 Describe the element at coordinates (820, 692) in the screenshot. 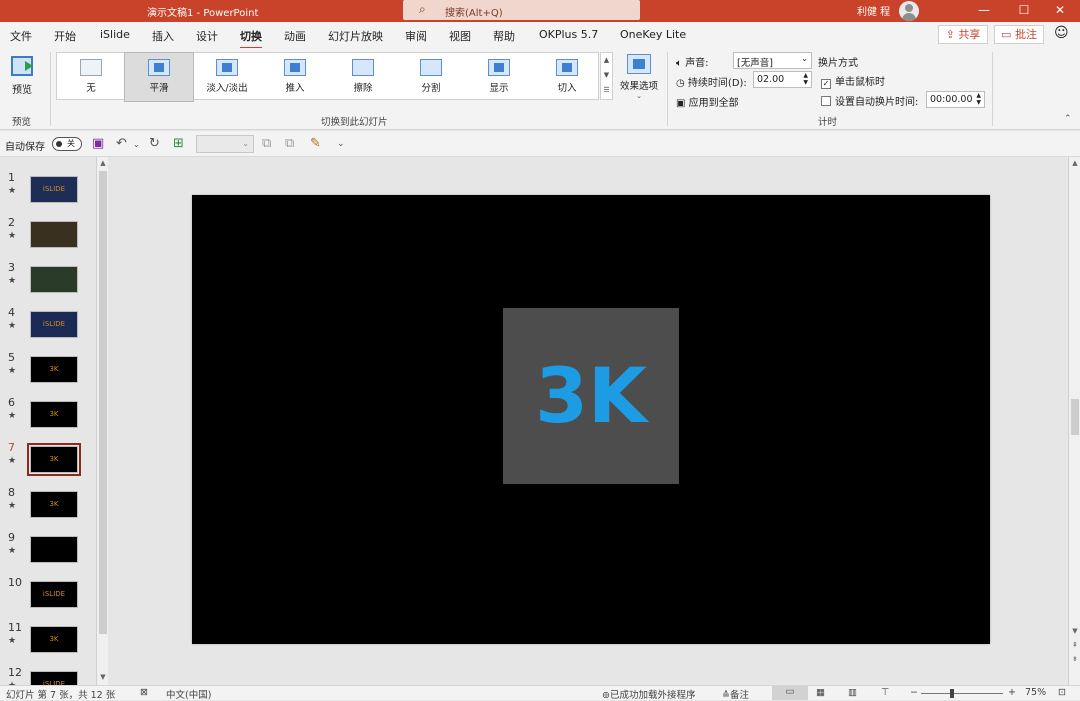

I see `slide-sorter-icon: ▦` at that location.